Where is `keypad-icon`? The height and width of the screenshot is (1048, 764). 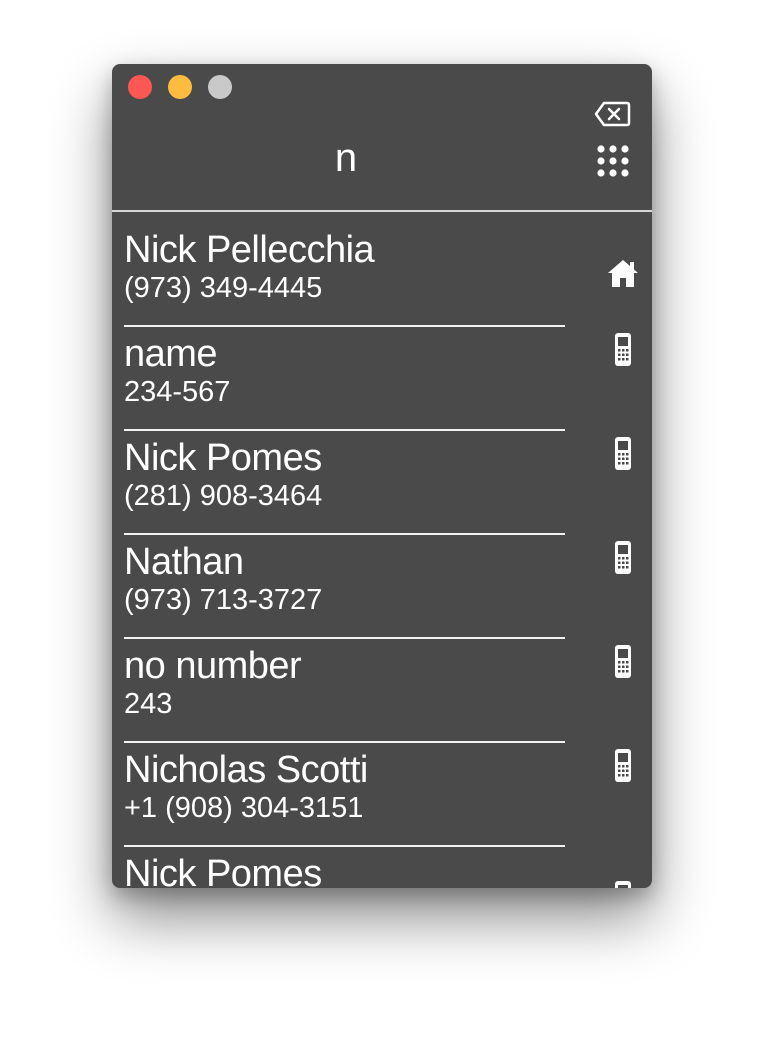
keypad-icon is located at coordinates (613, 161).